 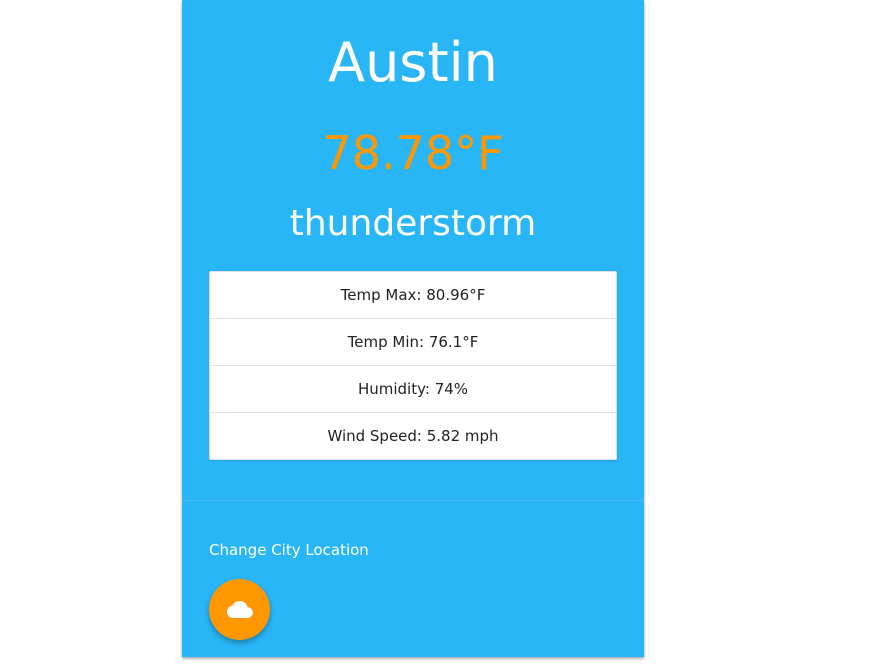 I want to click on weather-condition: thunderstorm, so click(x=413, y=223).